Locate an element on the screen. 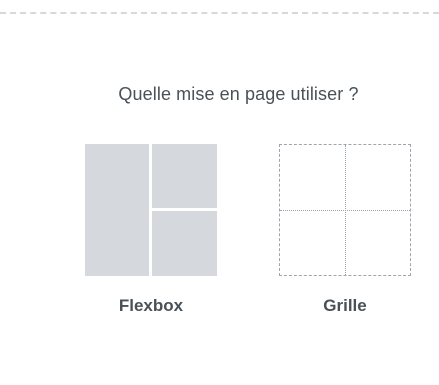  flexbox-option-label: Flexbox is located at coordinates (151, 305).